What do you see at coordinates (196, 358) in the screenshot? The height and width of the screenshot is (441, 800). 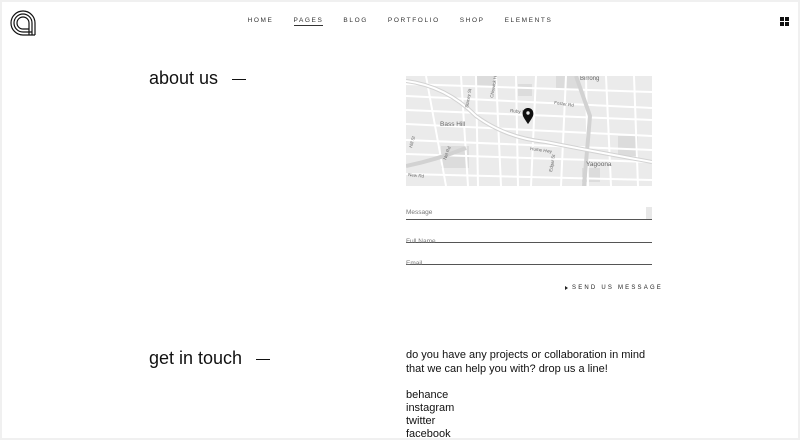 I see `contact-title-text: get in touch` at bounding box center [196, 358].